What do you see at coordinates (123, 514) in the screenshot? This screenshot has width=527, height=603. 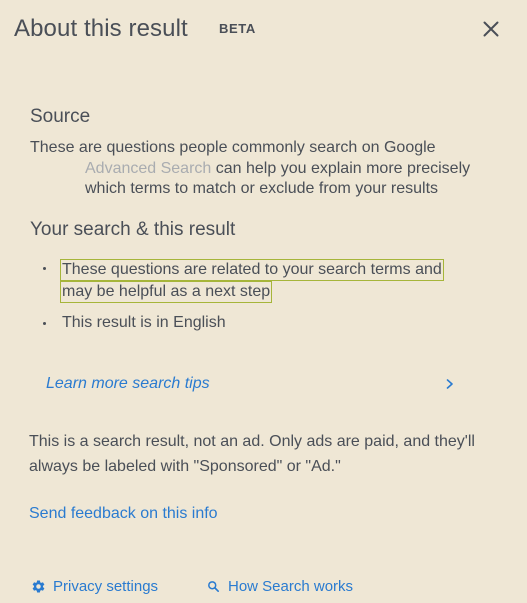 I see `send-feedback-link: Send feedback on this info` at bounding box center [123, 514].